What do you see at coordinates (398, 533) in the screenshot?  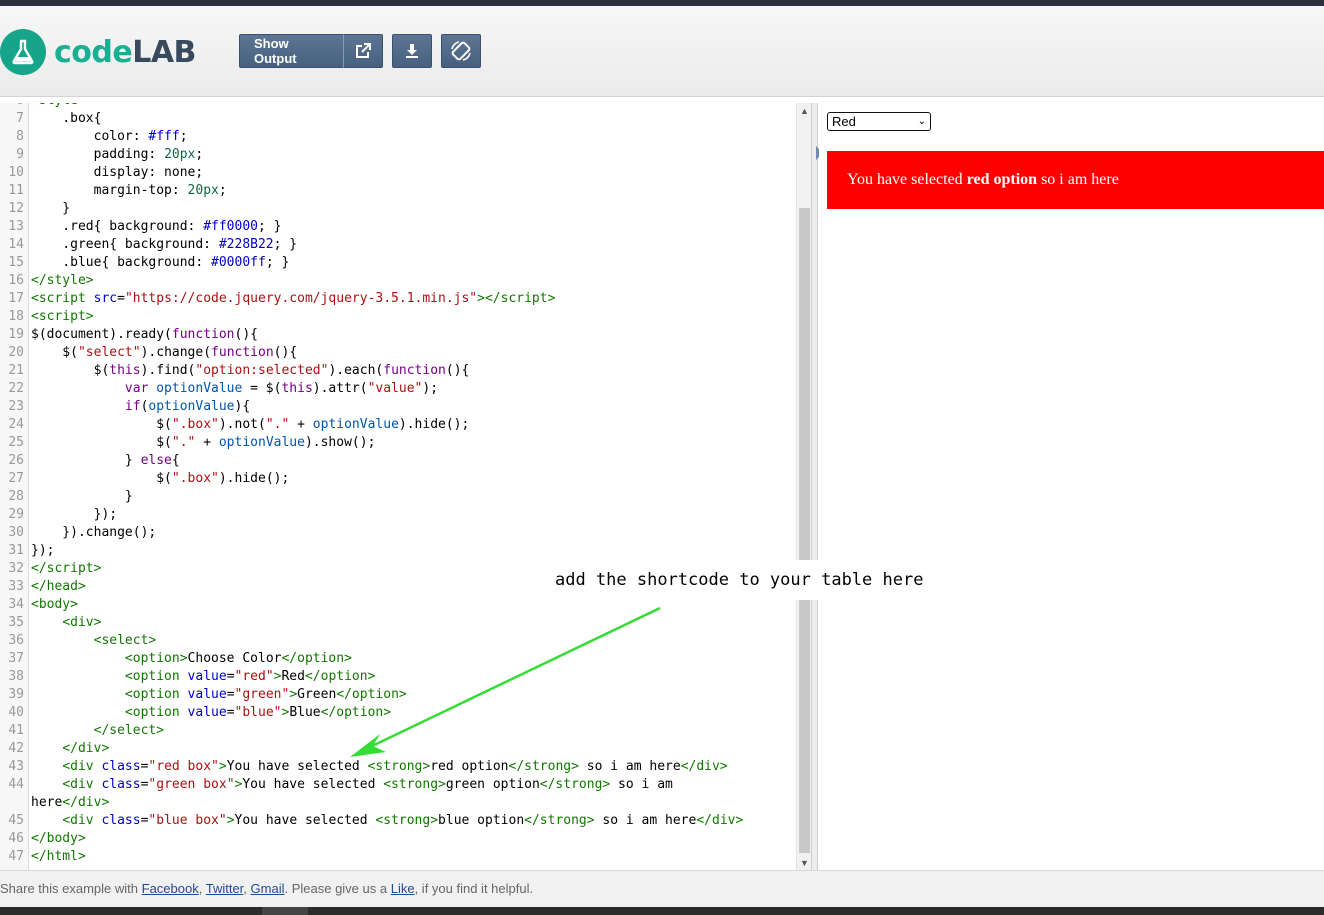 I see `code-line: 30 }).change();` at bounding box center [398, 533].